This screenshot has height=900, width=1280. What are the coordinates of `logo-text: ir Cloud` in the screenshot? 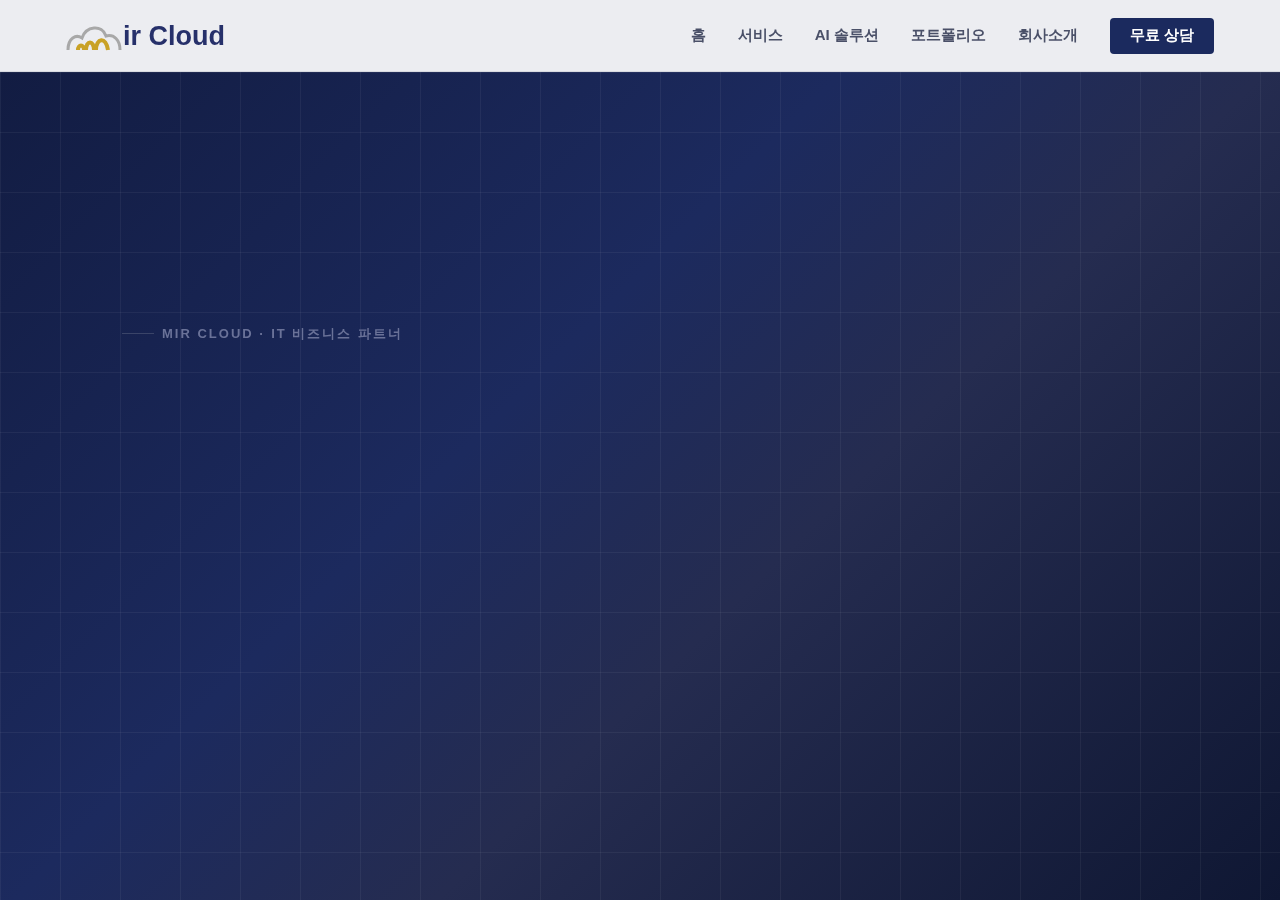 It's located at (174, 36).